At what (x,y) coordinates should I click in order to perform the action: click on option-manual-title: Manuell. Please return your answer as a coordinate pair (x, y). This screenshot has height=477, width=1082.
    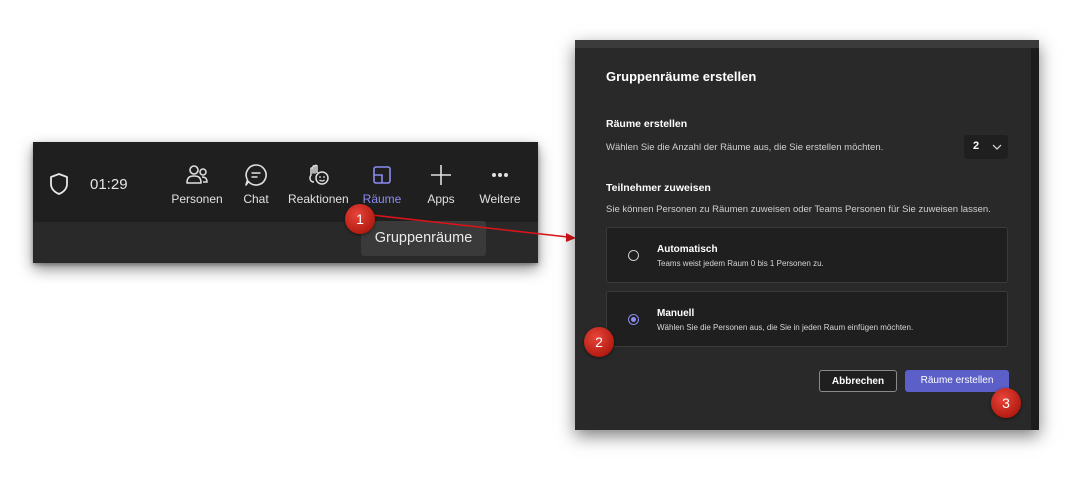
    Looking at the image, I should click on (676, 313).